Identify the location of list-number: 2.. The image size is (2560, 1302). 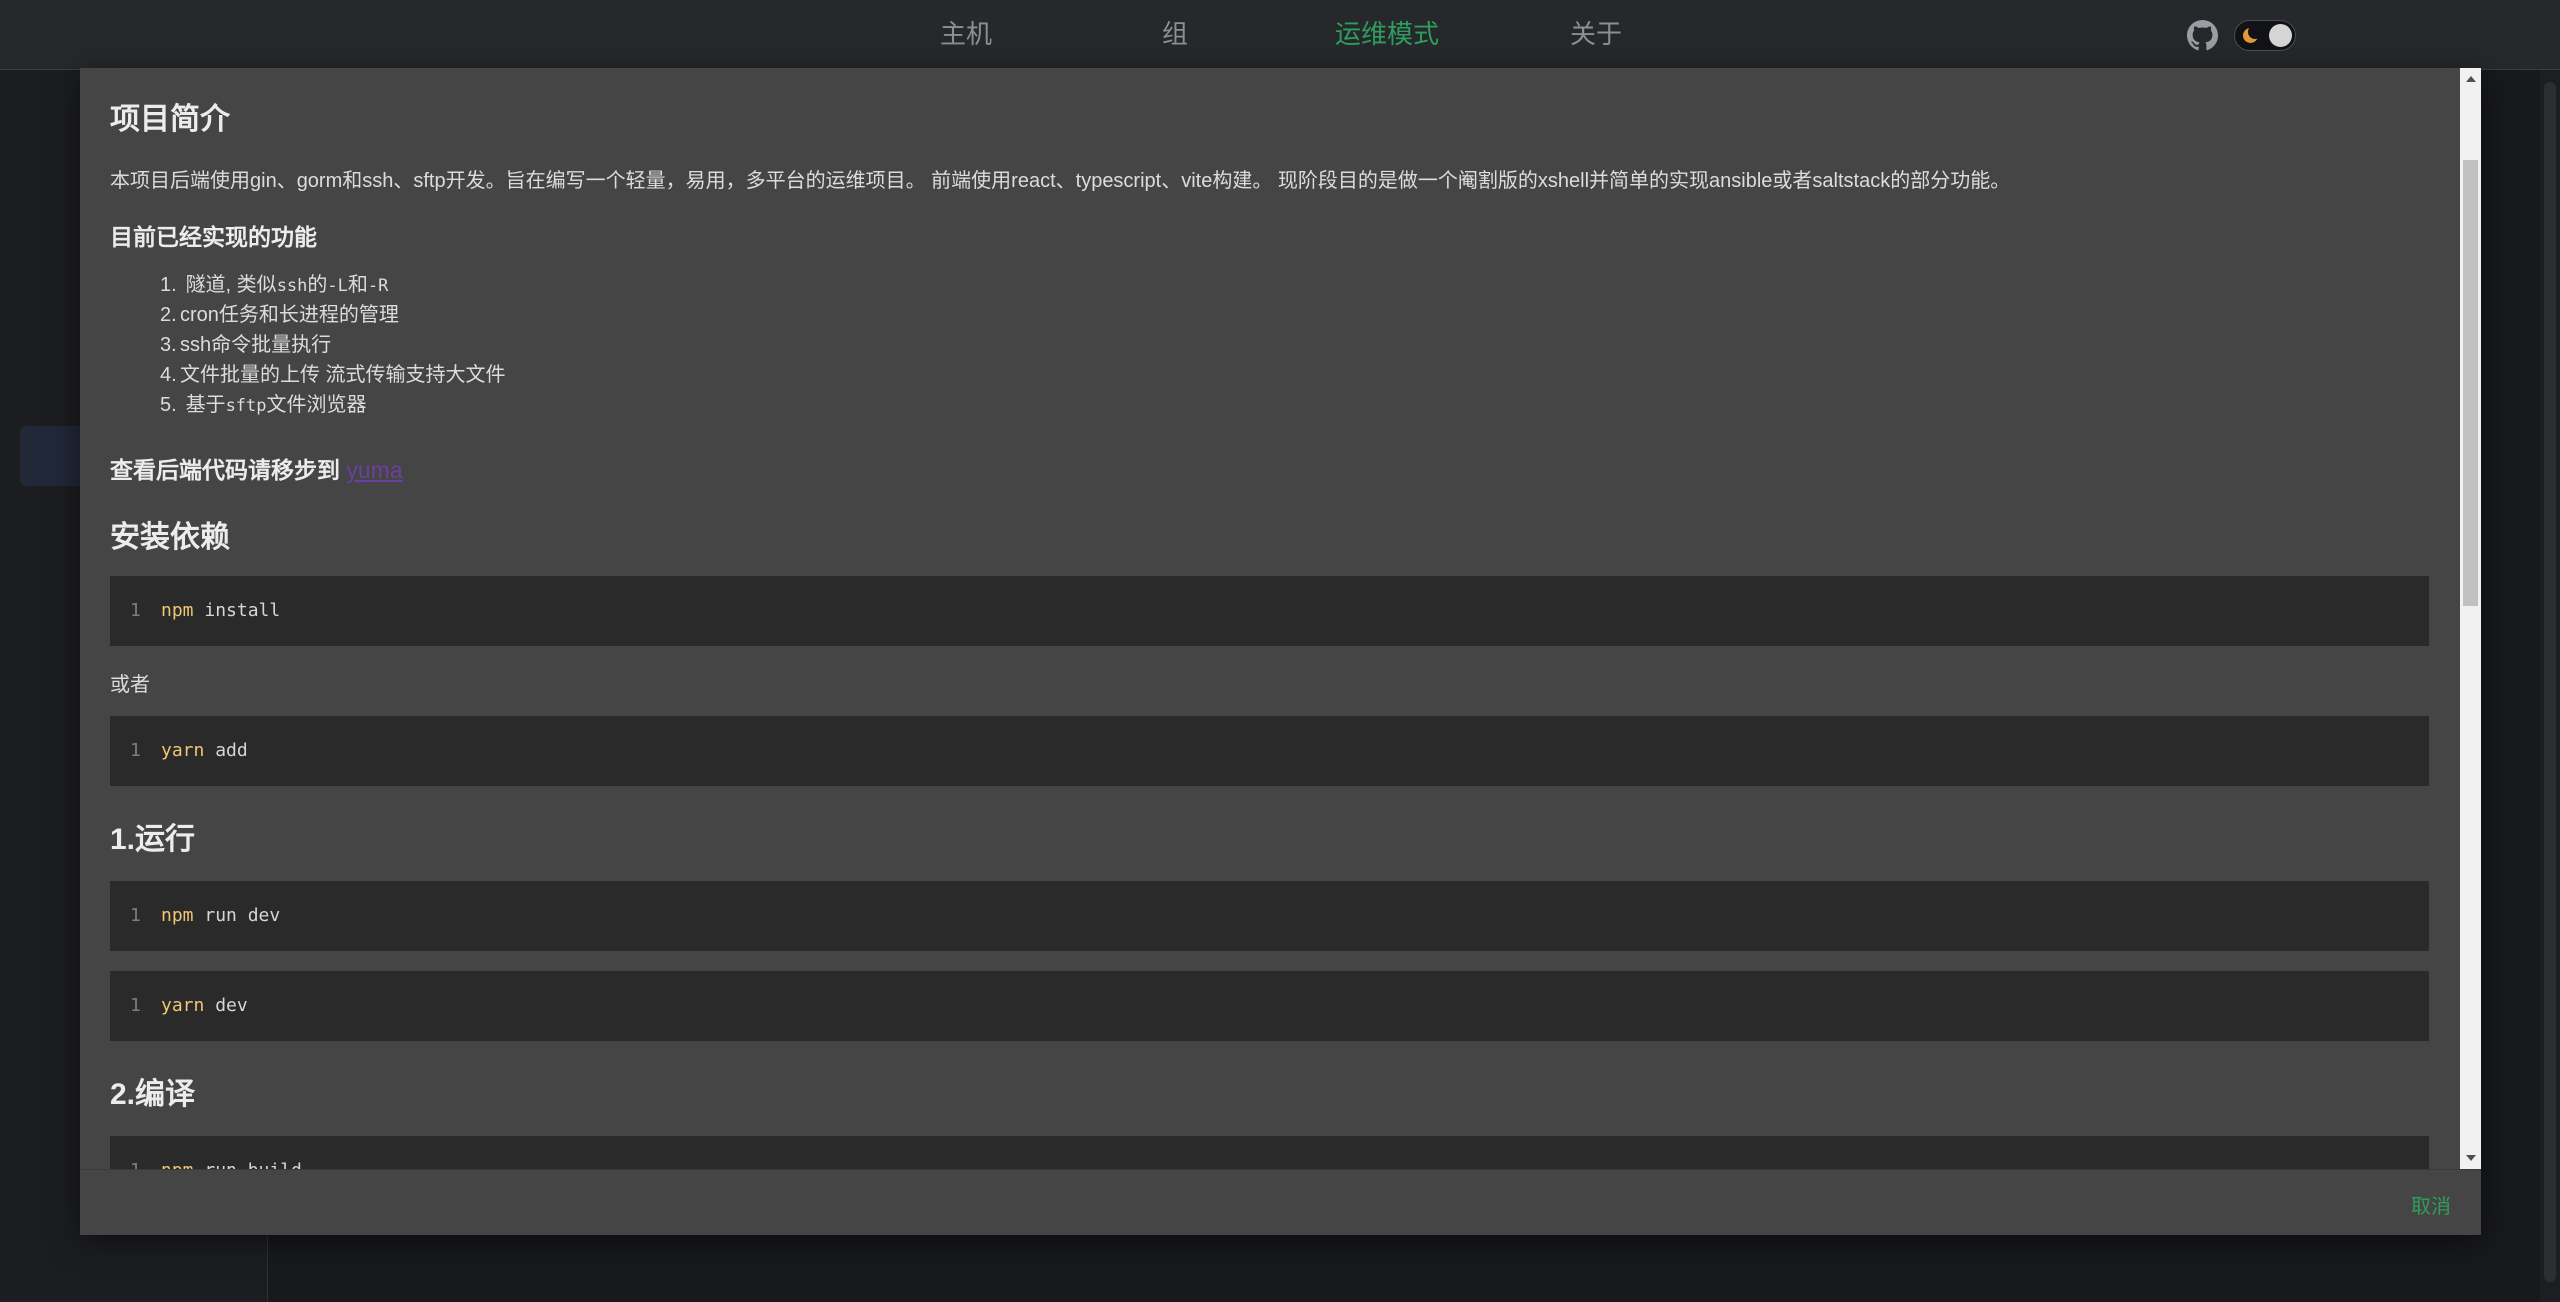
(168, 315).